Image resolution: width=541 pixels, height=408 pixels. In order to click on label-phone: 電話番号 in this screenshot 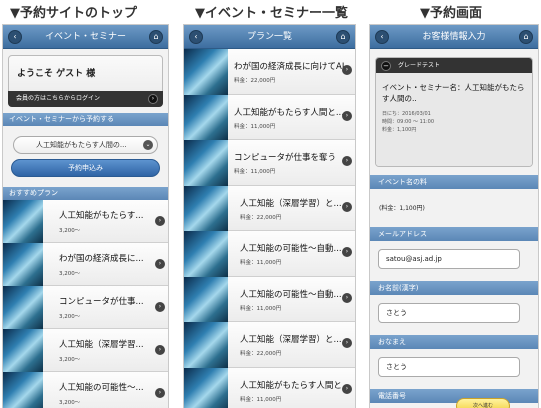, I will do `click(454, 396)`.